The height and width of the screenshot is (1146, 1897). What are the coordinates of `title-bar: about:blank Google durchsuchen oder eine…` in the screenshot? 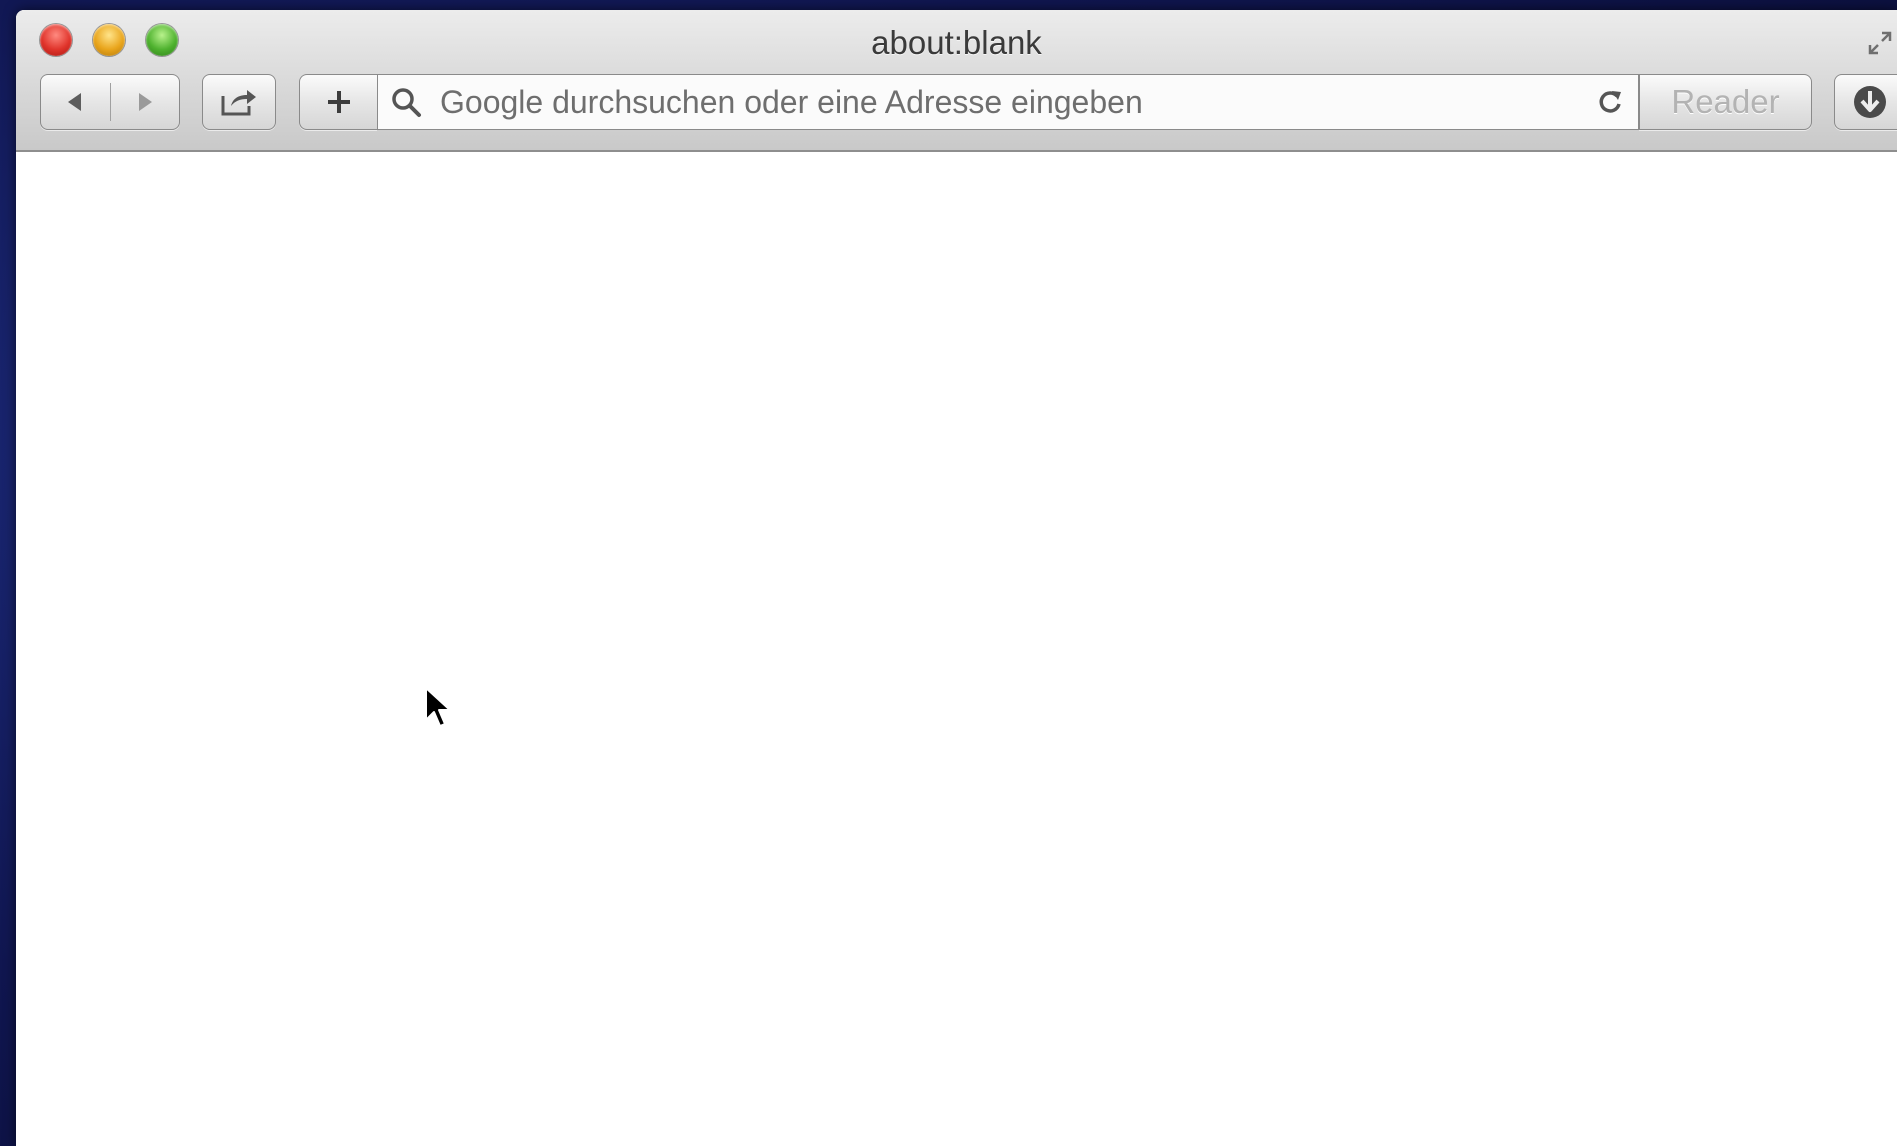 It's located at (956, 81).